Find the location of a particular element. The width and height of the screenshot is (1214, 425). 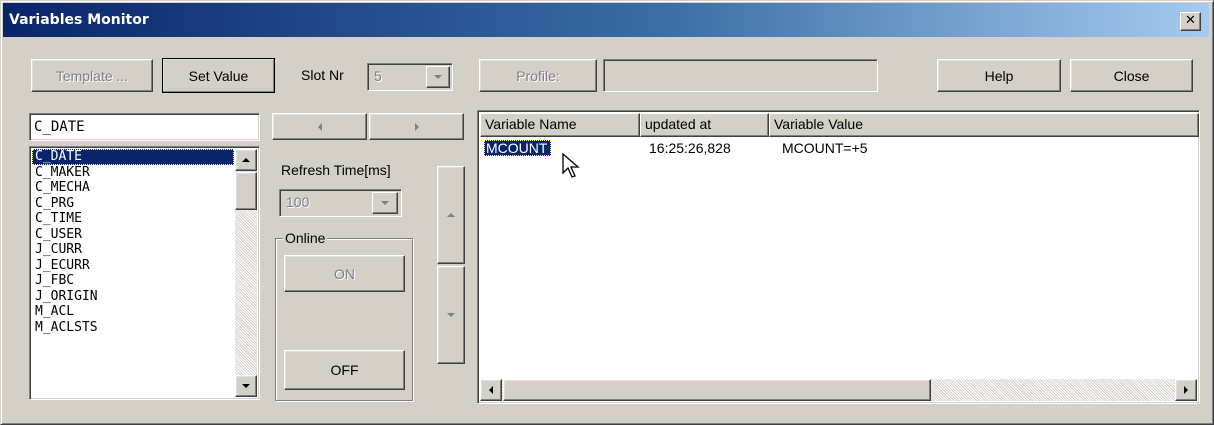

scroll-thumb is located at coordinates (246, 191).